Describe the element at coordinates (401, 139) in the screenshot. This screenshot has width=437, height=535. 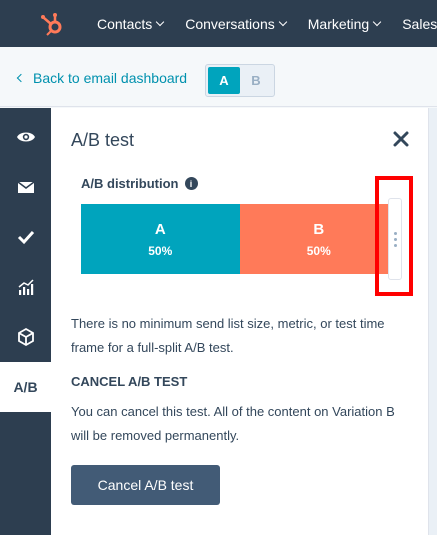
I see `close-icon` at that location.